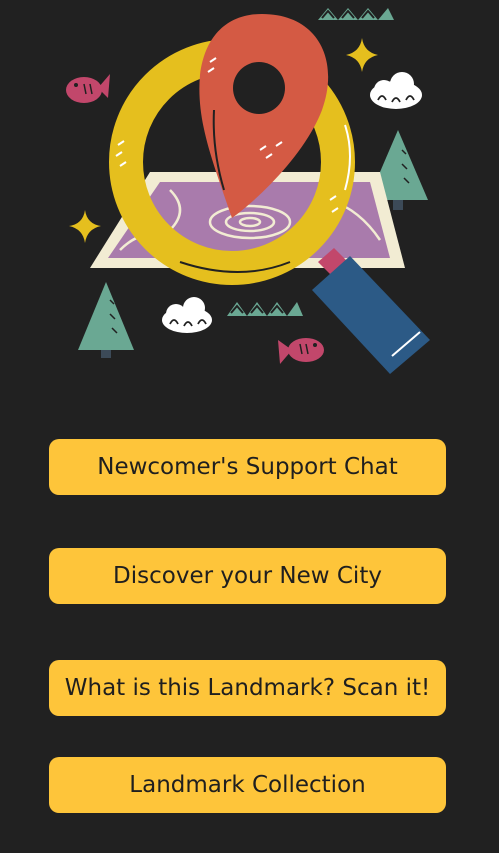 This screenshot has height=853, width=499. I want to click on scan-landmark-button: What is this Landmark? Scan it!, so click(247, 688).